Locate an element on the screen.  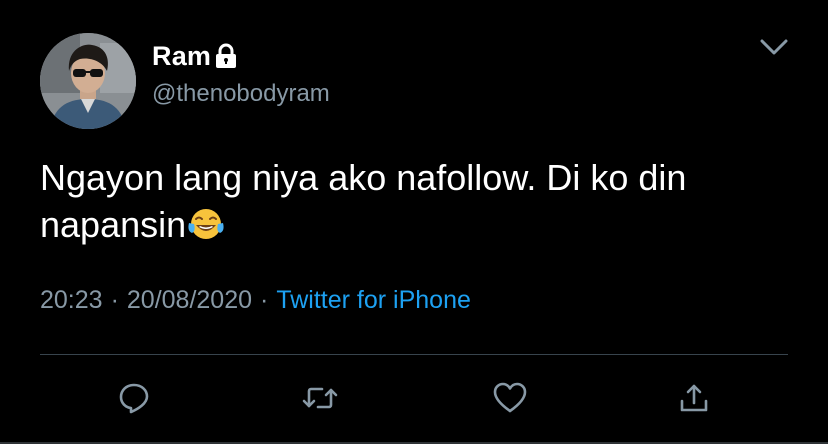
retweet-button is located at coordinates (320, 398).